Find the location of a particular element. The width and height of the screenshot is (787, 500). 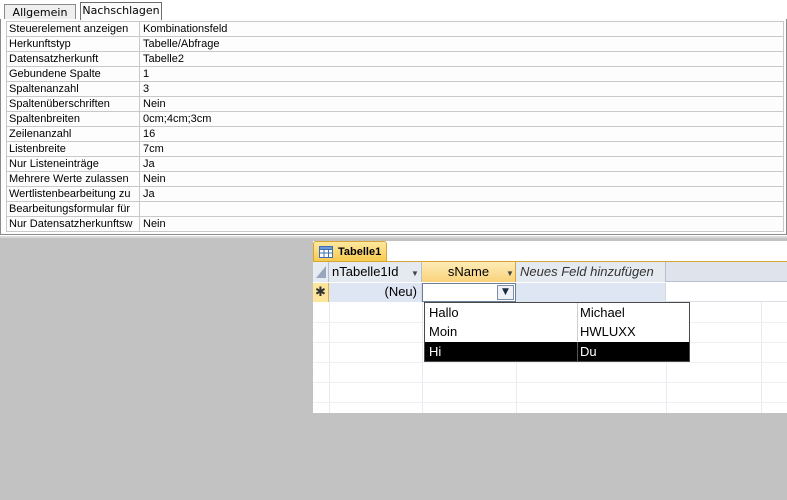

property-row-zeilenanzahl: Zeilenanzahl 16 is located at coordinates (395, 134).